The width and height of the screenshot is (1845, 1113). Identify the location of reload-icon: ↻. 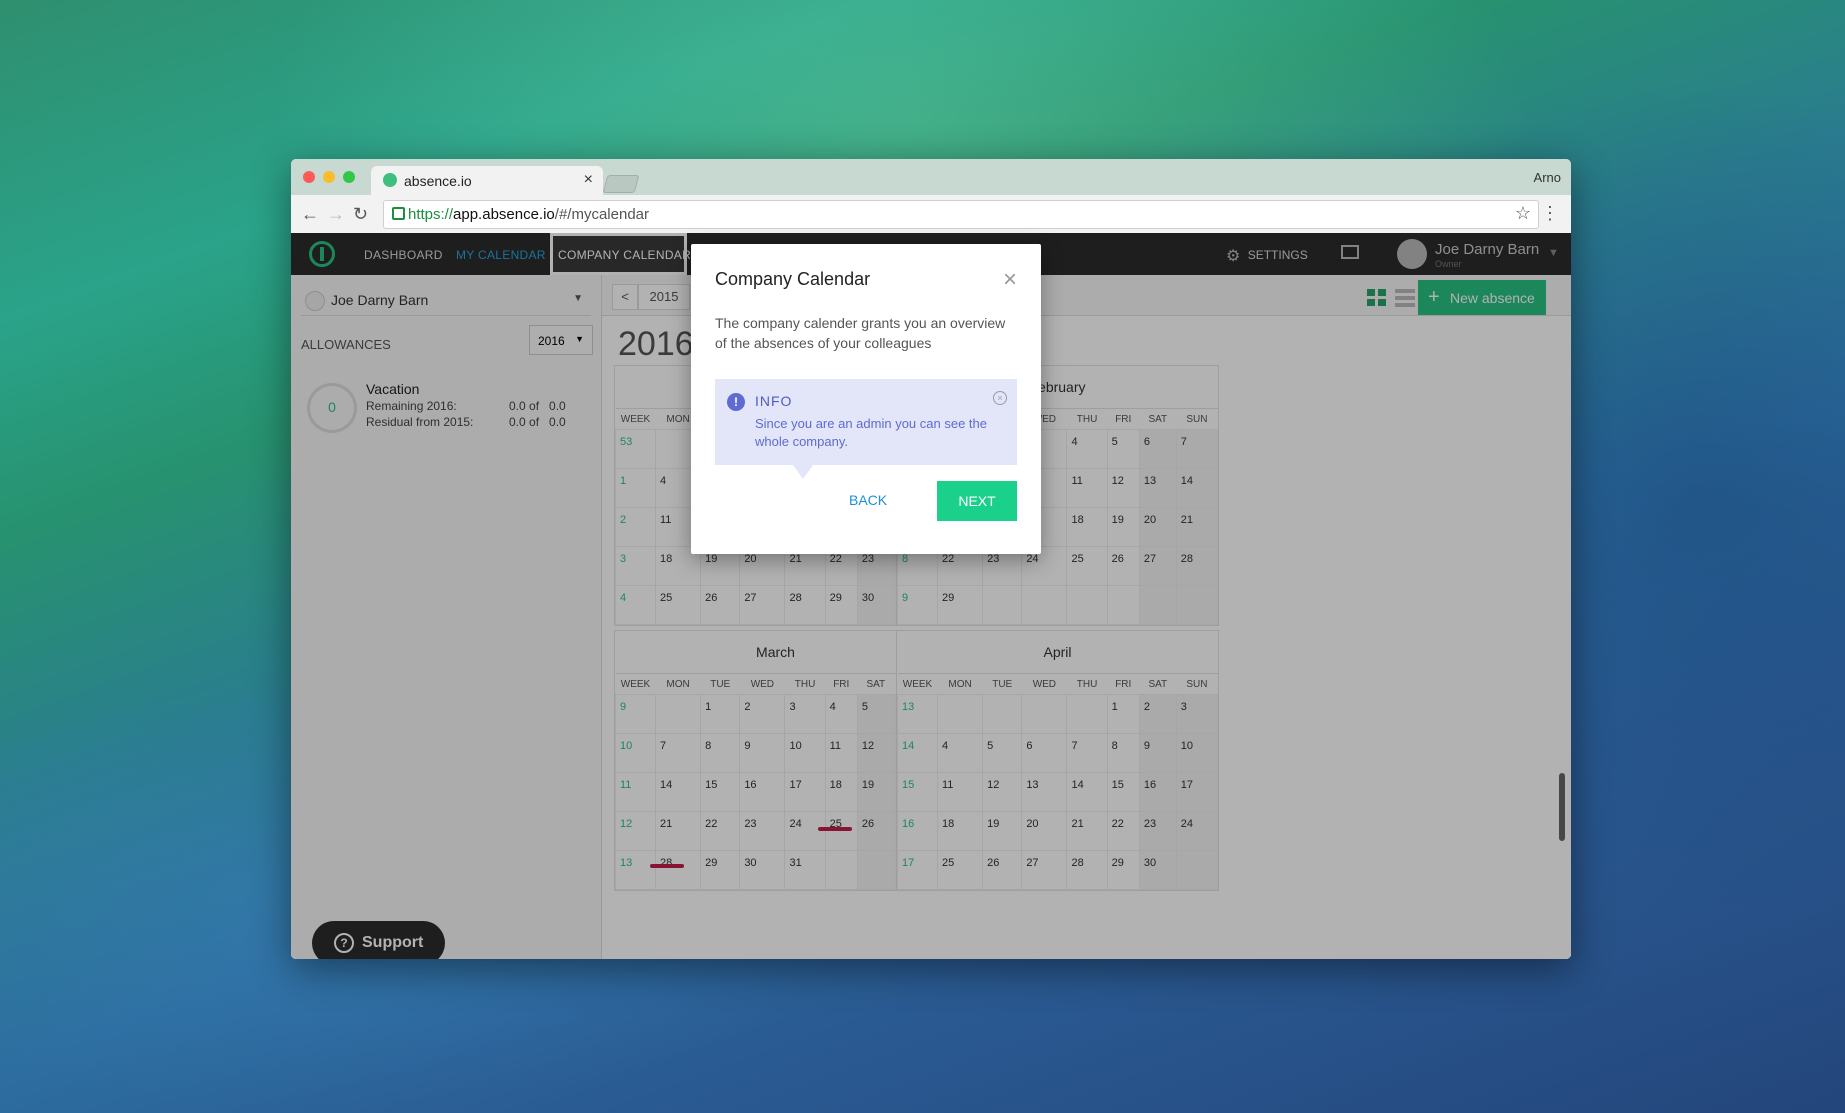
(360, 214).